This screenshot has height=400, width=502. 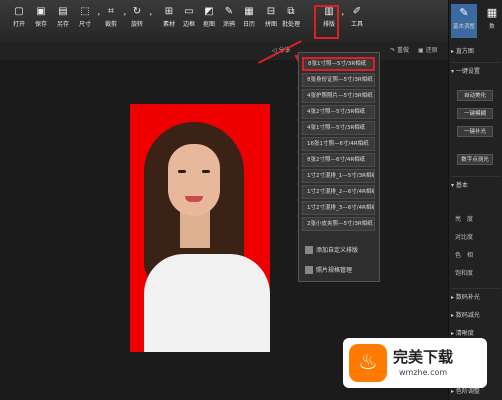 I want to click on toolbar-label: 打开, so click(x=18, y=24).